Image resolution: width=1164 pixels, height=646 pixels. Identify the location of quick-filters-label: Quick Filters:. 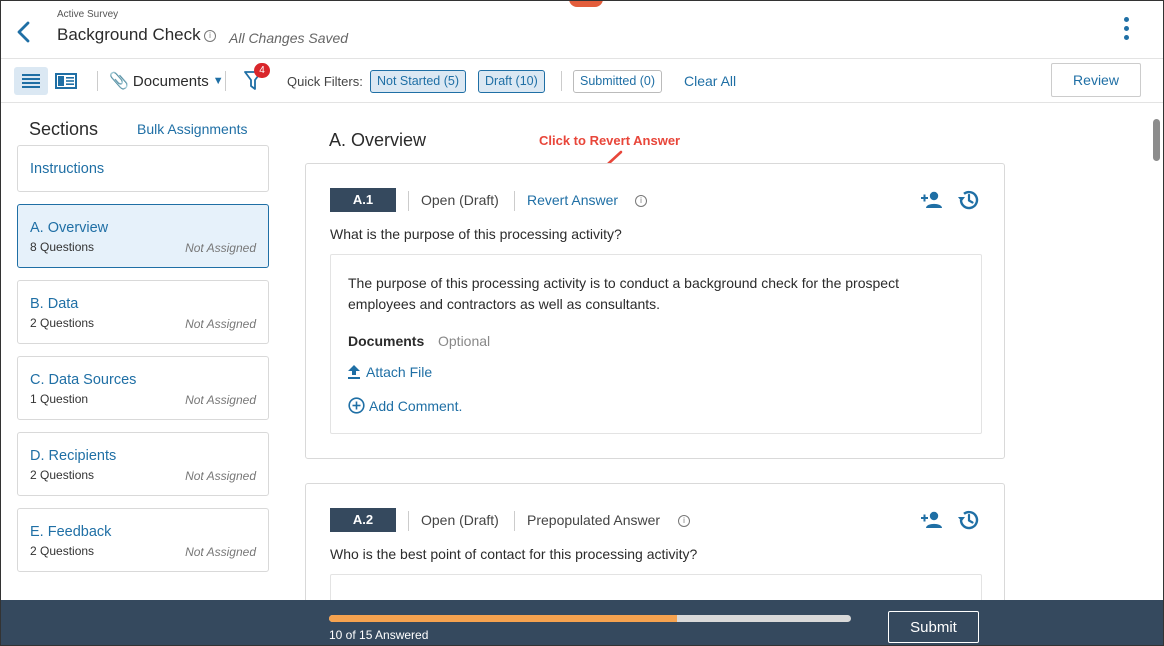
(325, 81).